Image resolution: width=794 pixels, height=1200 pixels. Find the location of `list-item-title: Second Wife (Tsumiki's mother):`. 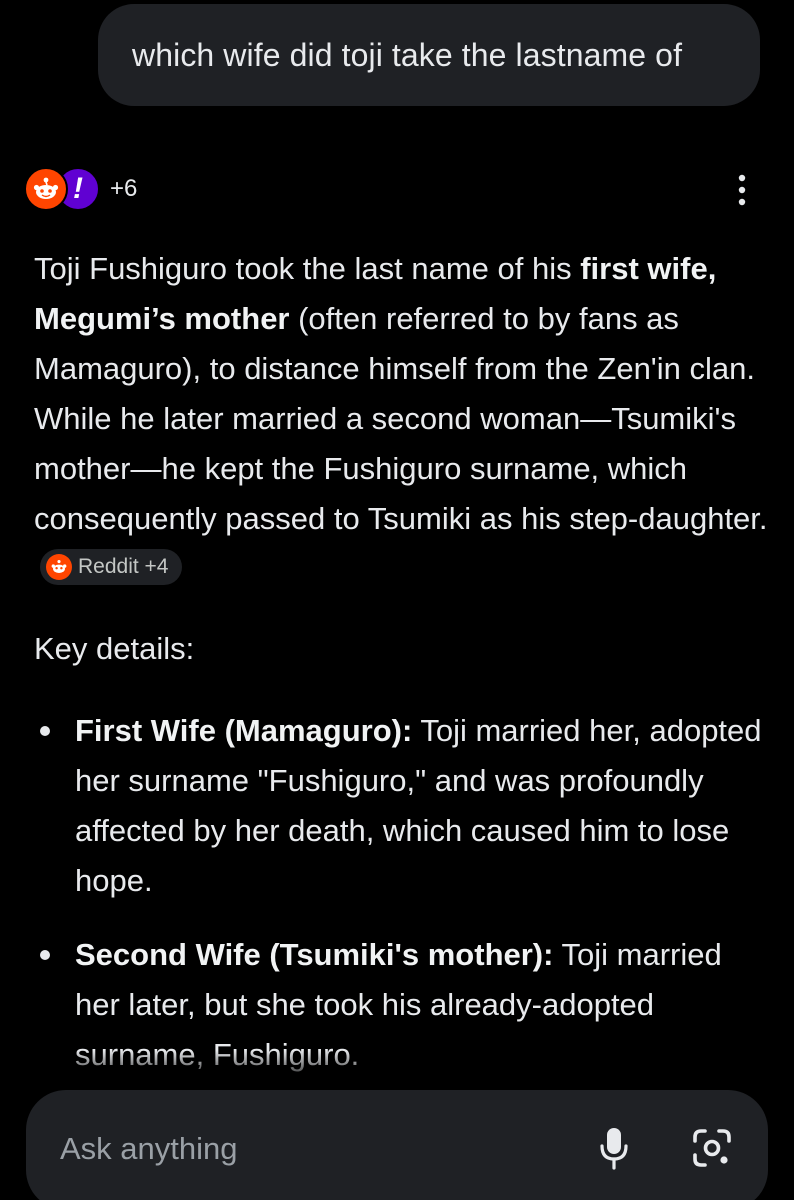

list-item-title: Second Wife (Tsumiki's mother): is located at coordinates (314, 954).